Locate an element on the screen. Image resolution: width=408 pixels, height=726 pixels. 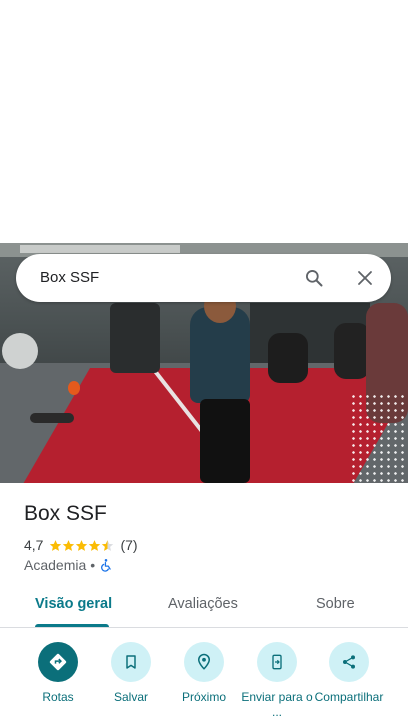
rating-row: 4,7 (7) is located at coordinates (81, 545).